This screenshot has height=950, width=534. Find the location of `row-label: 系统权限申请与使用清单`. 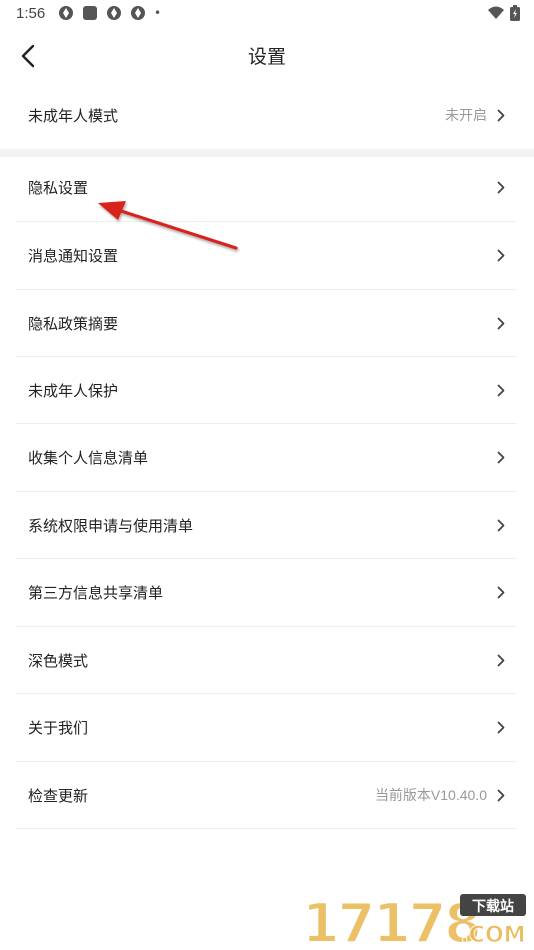

row-label: 系统权限申请与使用清单 is located at coordinates (111, 525).